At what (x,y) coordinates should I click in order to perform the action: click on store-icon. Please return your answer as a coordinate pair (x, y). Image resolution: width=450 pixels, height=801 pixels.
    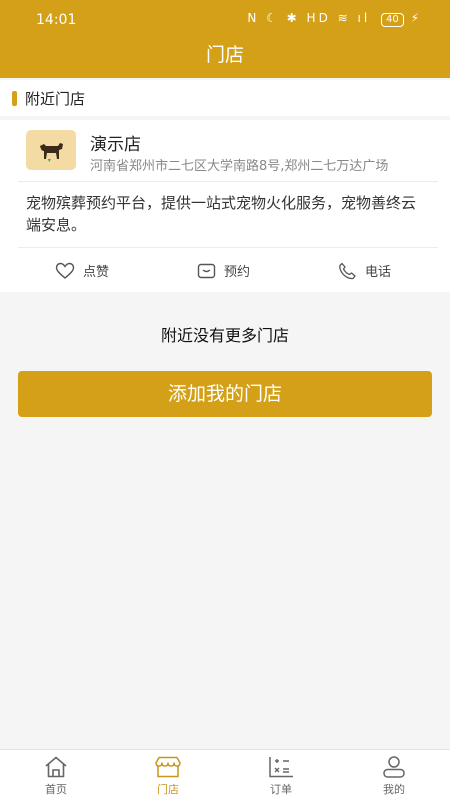
    Looking at the image, I should click on (168, 767).